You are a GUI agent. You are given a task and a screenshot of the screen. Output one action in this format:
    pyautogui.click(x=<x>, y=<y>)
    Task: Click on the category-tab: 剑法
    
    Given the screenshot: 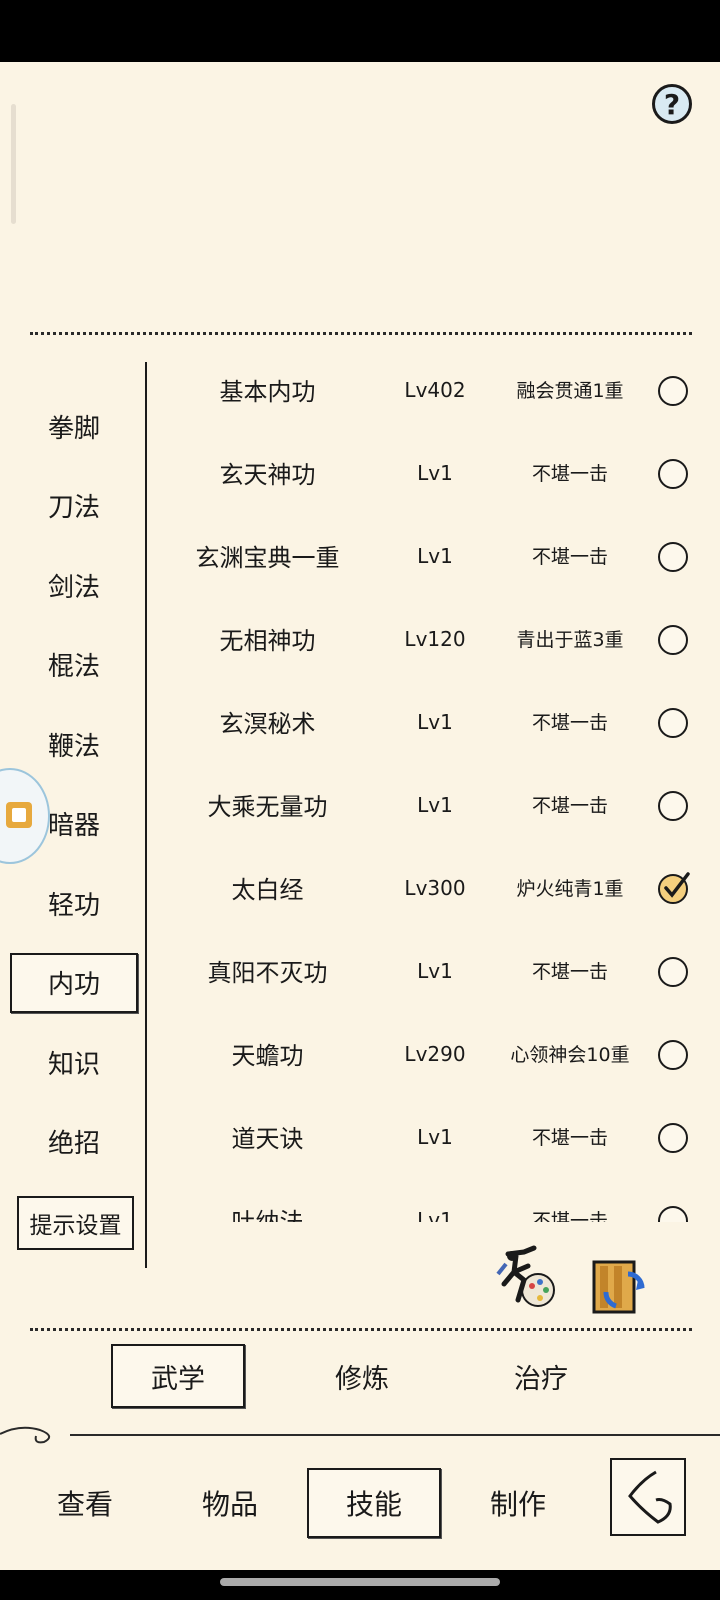 What is the action you would take?
    pyautogui.click(x=74, y=585)
    